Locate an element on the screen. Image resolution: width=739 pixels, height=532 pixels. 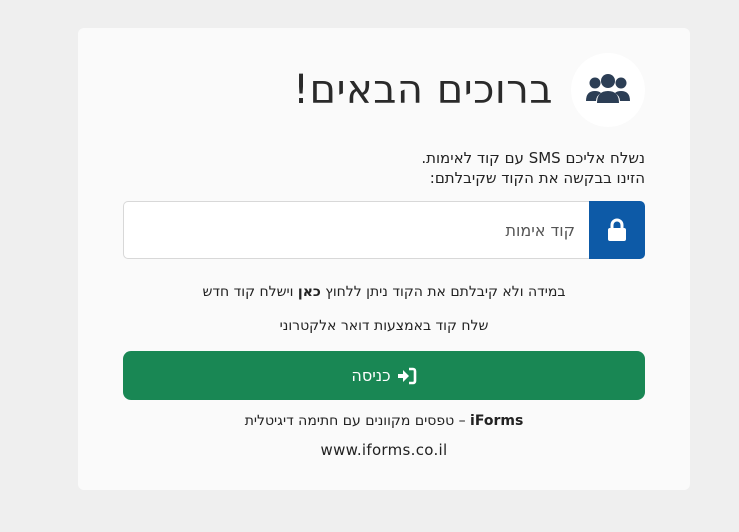
resend-suffix: וישלח קוד חדש is located at coordinates (250, 292).